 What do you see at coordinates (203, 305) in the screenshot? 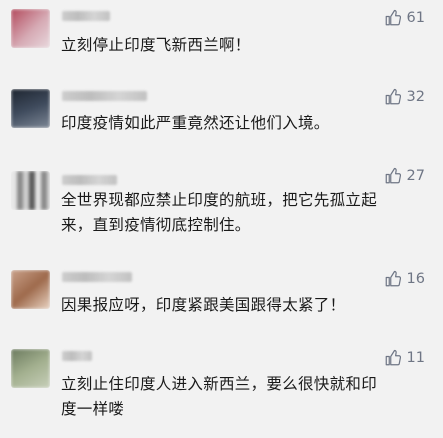
I see `comment-text: 因果报应呀，印度紧跟美国跟得太紧了！` at bounding box center [203, 305].